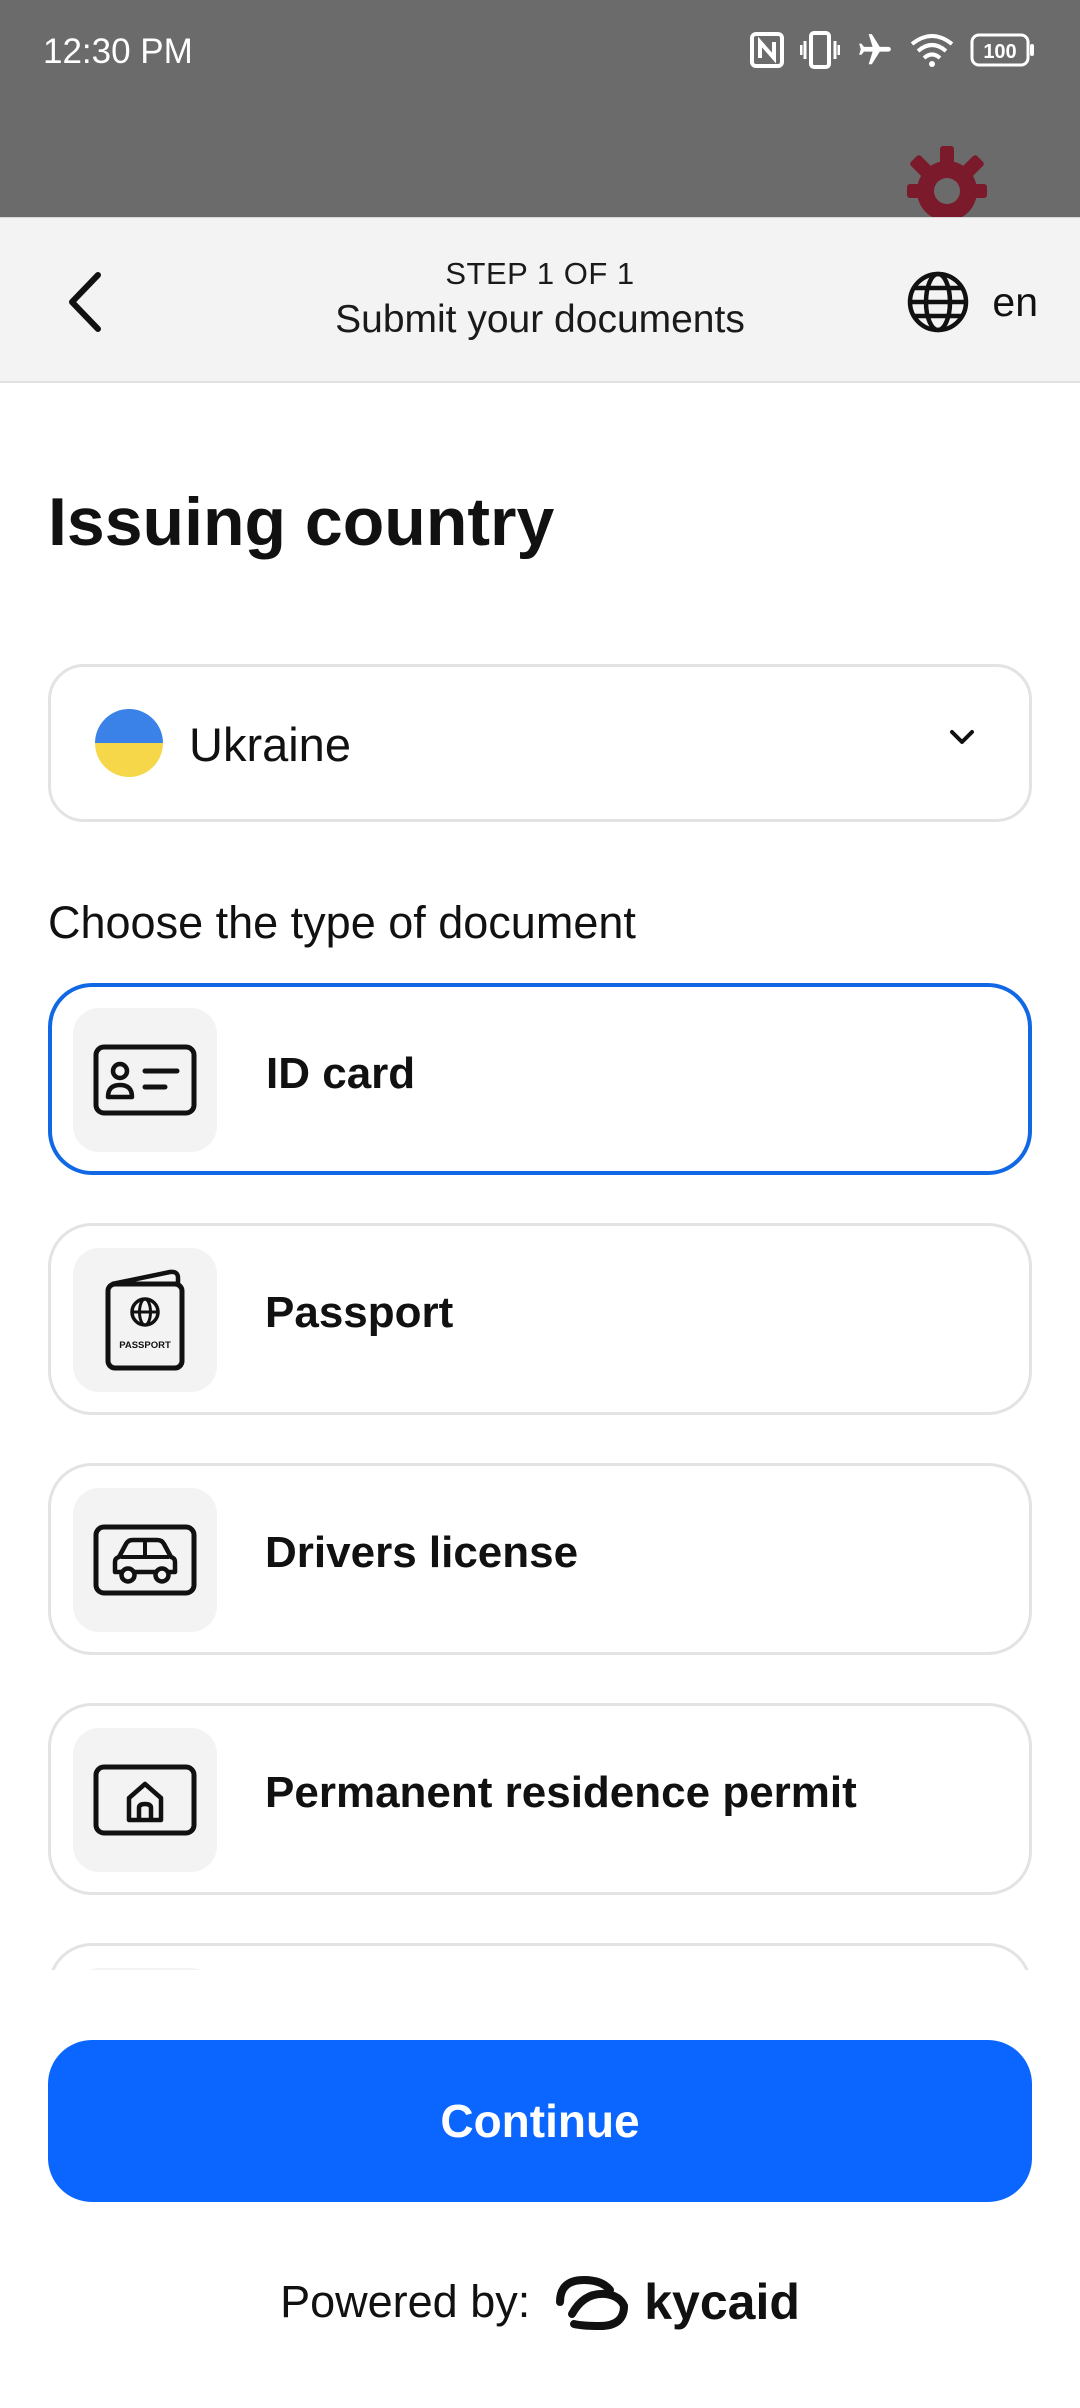 The image size is (1080, 2408). What do you see at coordinates (540, 108) in the screenshot?
I see `status-bar: 12:30 PM 100` at bounding box center [540, 108].